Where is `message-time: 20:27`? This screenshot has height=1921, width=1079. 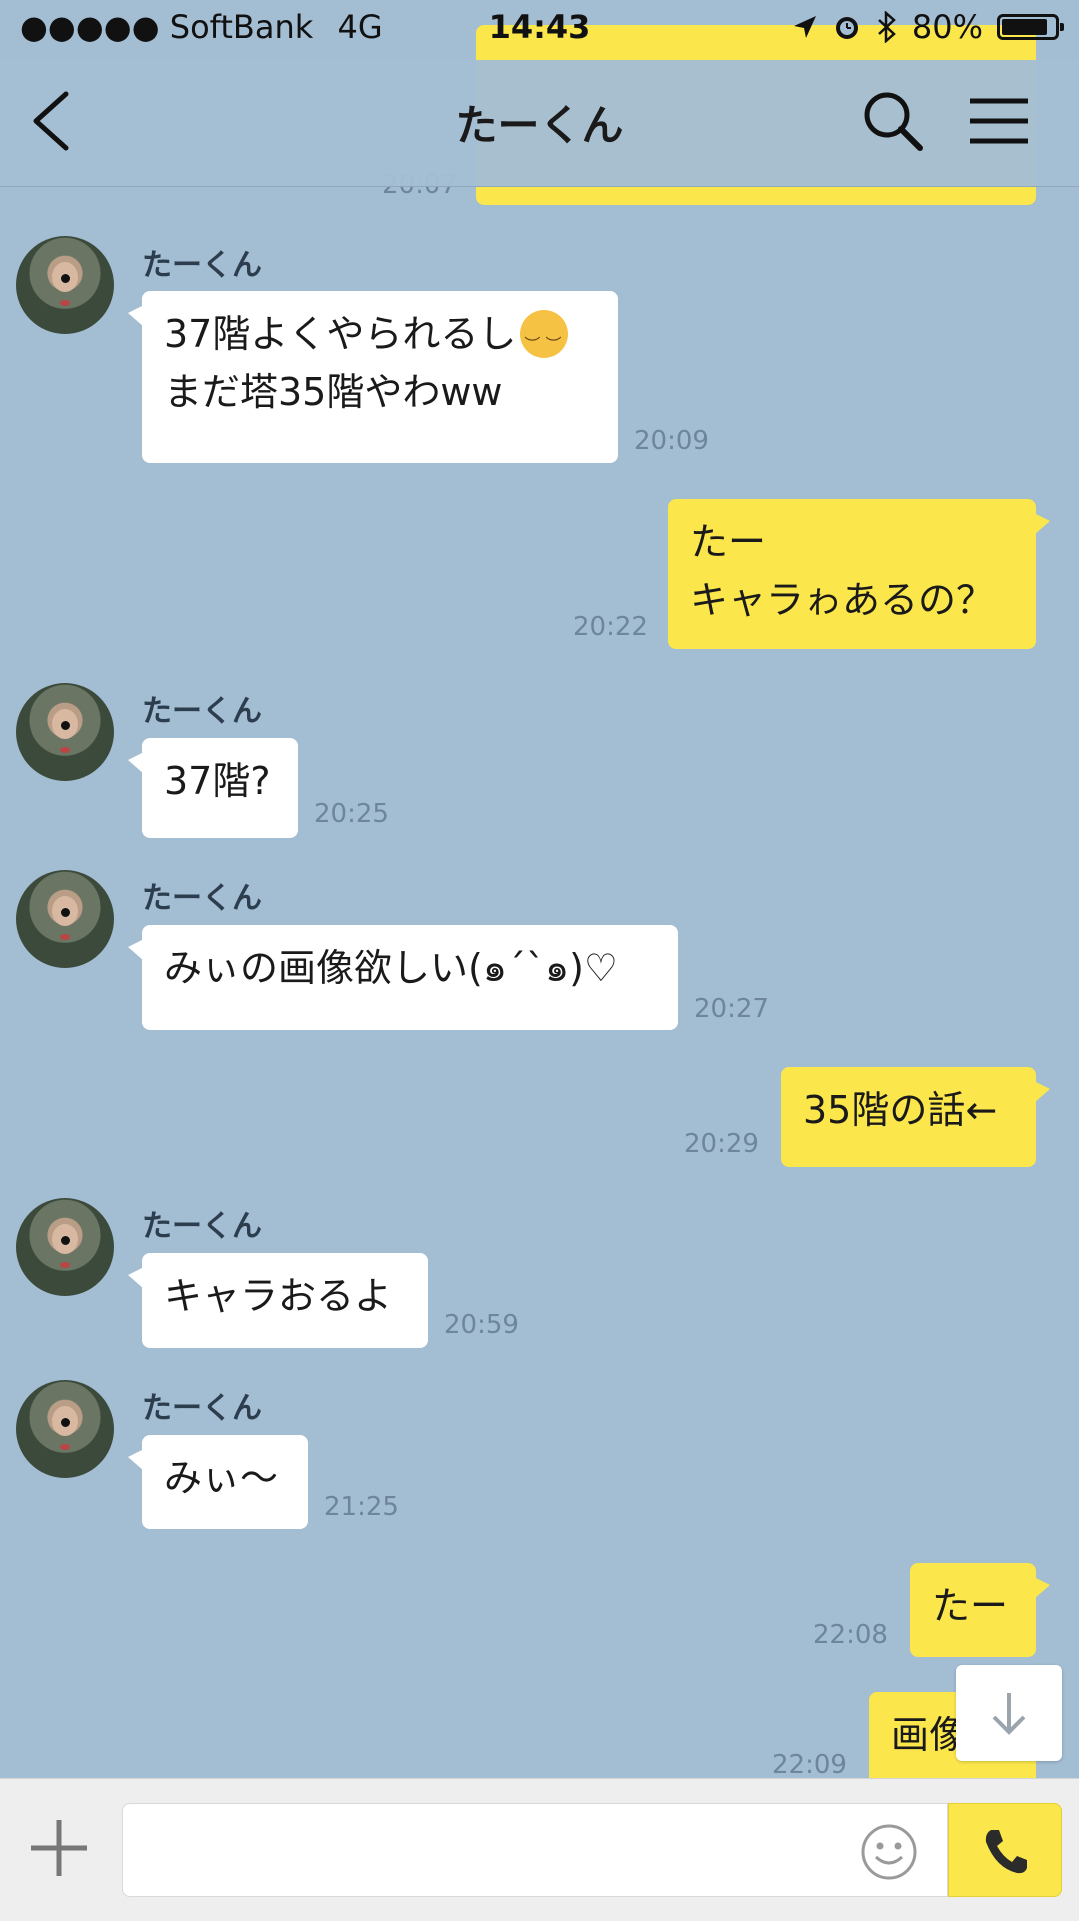 message-time: 20:27 is located at coordinates (731, 1009).